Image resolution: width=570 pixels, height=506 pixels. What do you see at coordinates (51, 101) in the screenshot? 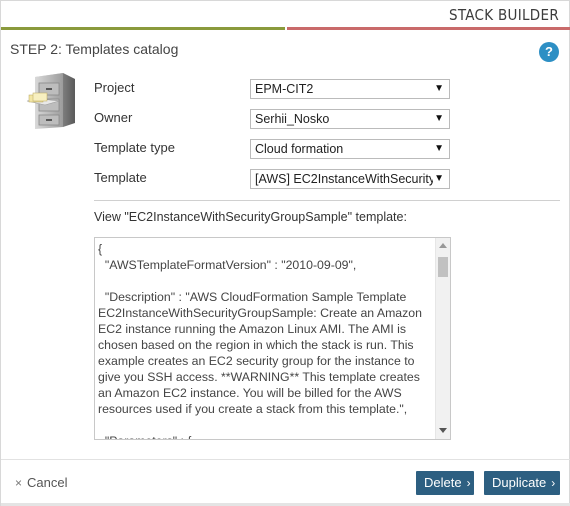
I see `file-cabinet-icon` at bounding box center [51, 101].